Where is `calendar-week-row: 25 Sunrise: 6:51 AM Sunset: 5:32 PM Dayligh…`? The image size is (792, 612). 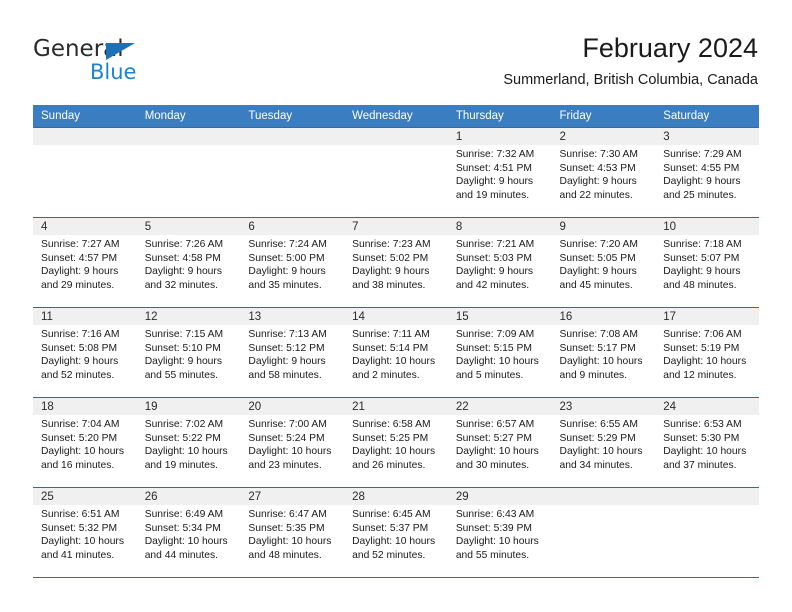 calendar-week-row: 25 Sunrise: 6:51 AM Sunset: 5:32 PM Dayligh… is located at coordinates (396, 532).